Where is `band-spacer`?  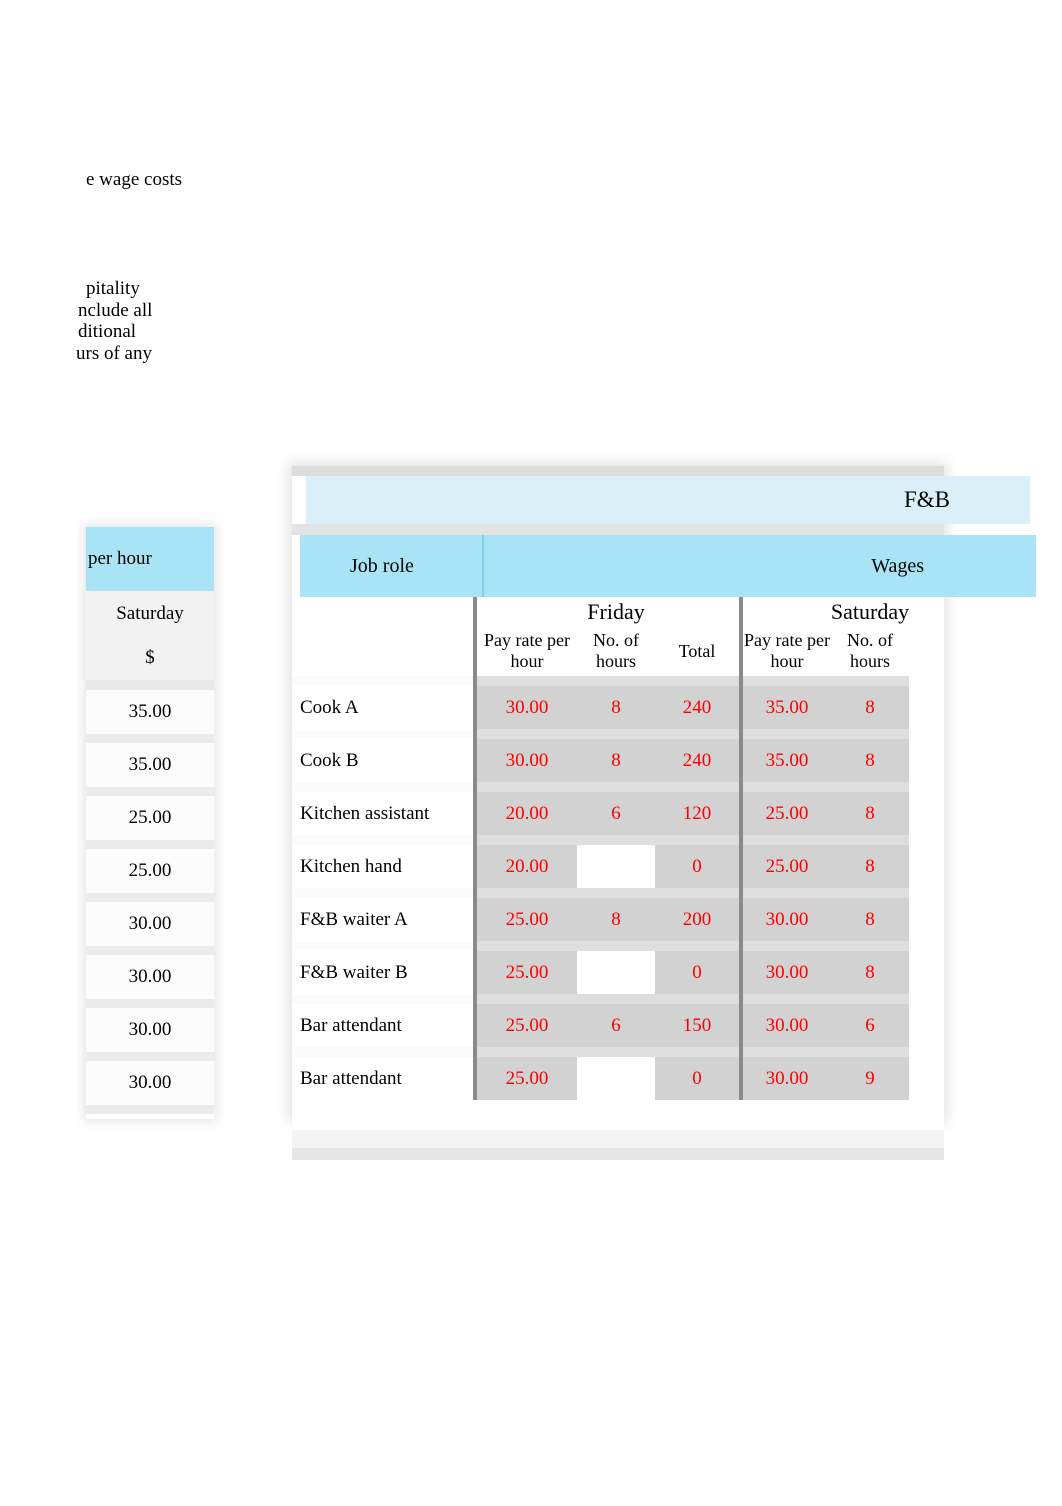
band-spacer is located at coordinates (618, 529).